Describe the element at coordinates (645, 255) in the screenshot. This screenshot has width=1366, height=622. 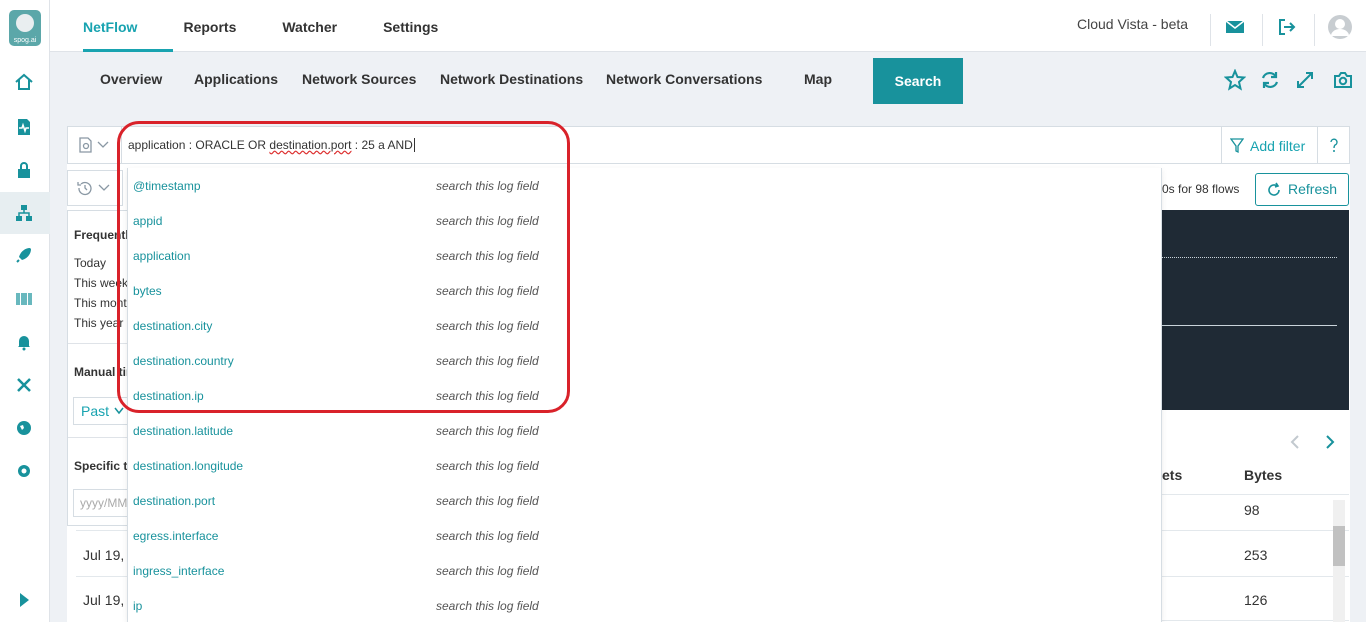
I see `field-suggestion-item: application search this log field` at that location.